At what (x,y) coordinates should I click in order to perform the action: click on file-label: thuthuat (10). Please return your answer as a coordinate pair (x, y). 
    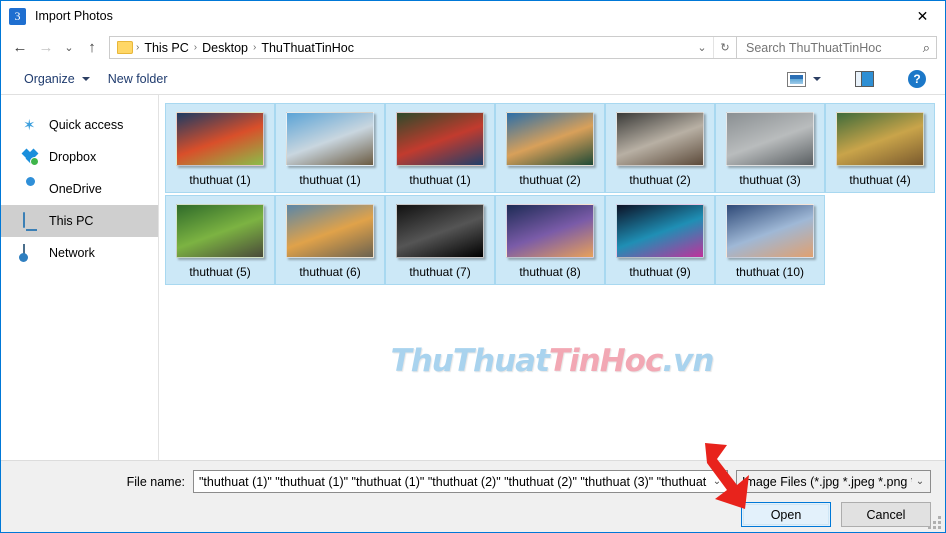
    Looking at the image, I should click on (770, 272).